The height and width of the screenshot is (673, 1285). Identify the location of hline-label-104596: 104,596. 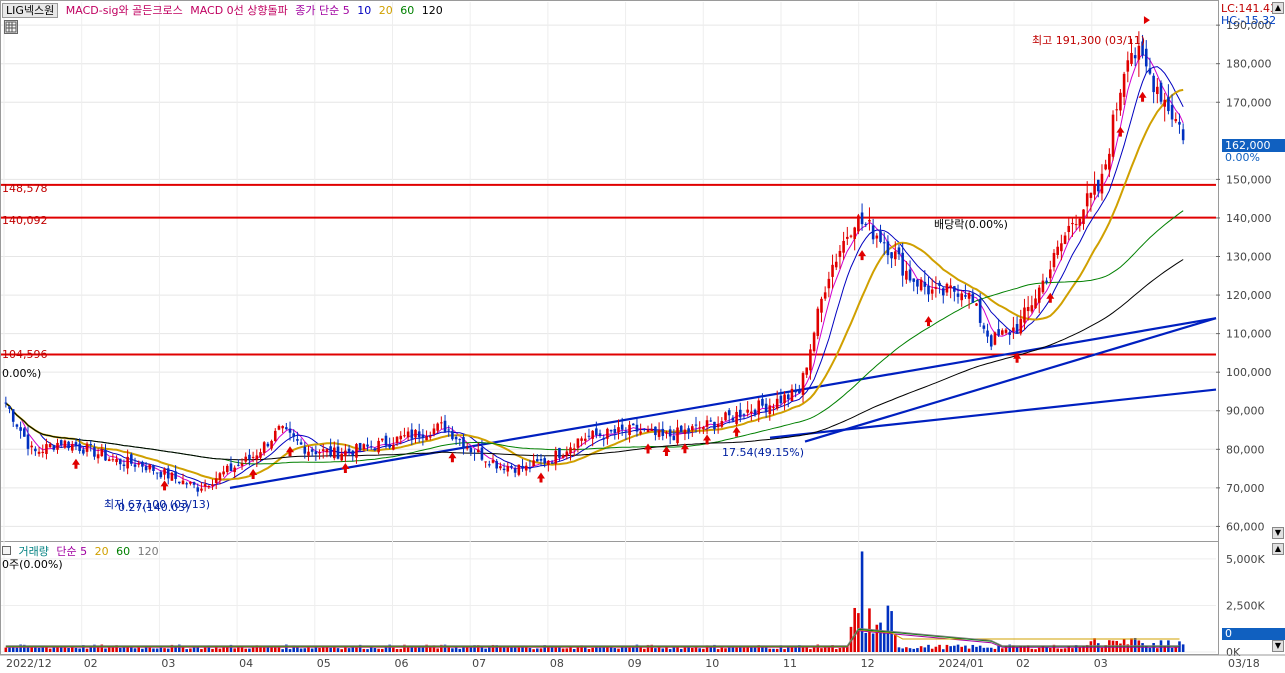
(25, 354).